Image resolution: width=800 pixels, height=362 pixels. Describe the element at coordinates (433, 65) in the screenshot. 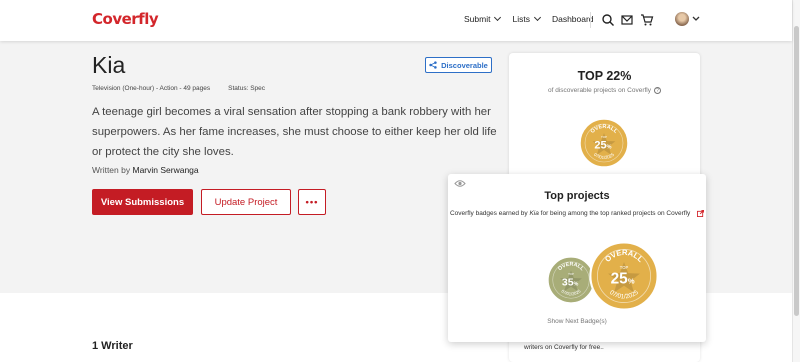

I see `share-icon` at that location.